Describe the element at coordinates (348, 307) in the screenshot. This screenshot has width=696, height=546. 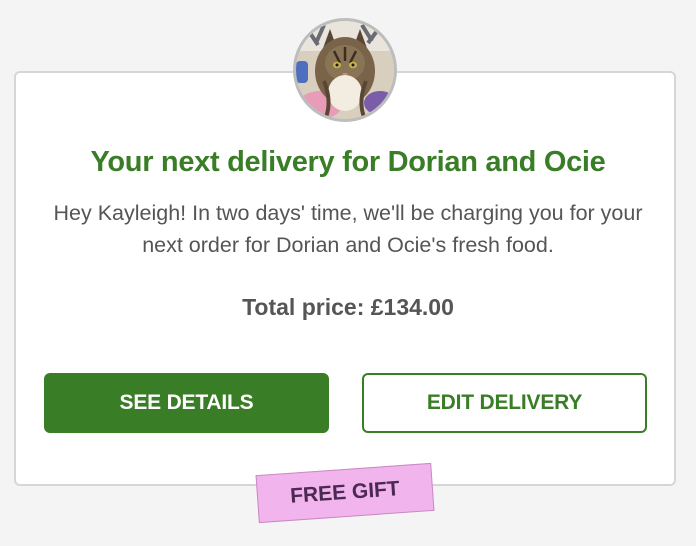
I see `total-price: Total price: £134.00` at that location.